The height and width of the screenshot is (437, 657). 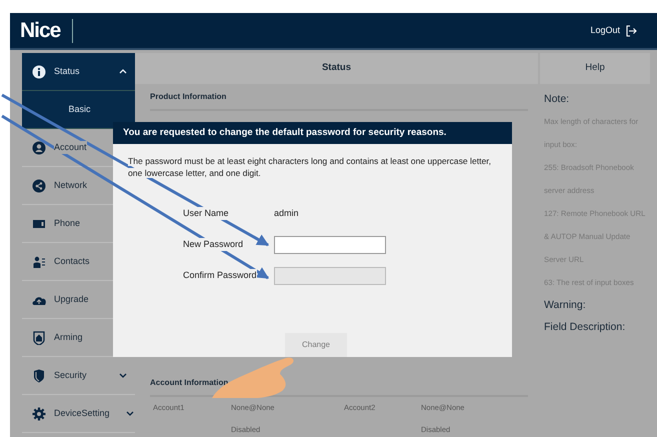 What do you see at coordinates (595, 68) in the screenshot?
I see `help-title: Help` at bounding box center [595, 68].